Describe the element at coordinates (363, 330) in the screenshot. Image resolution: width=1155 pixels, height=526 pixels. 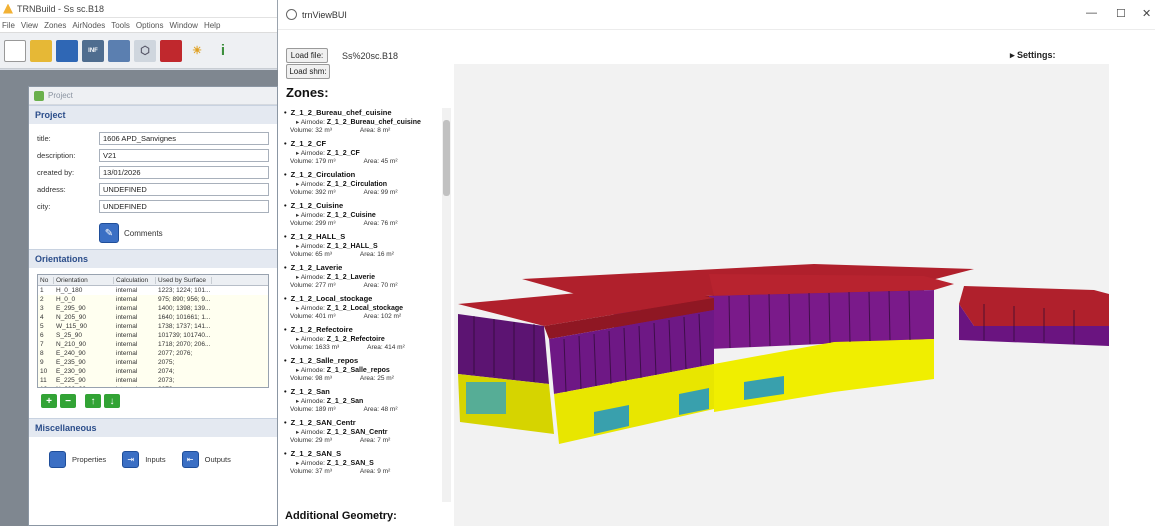
I see `zone-name: Z_1_2_Refectoire` at that location.